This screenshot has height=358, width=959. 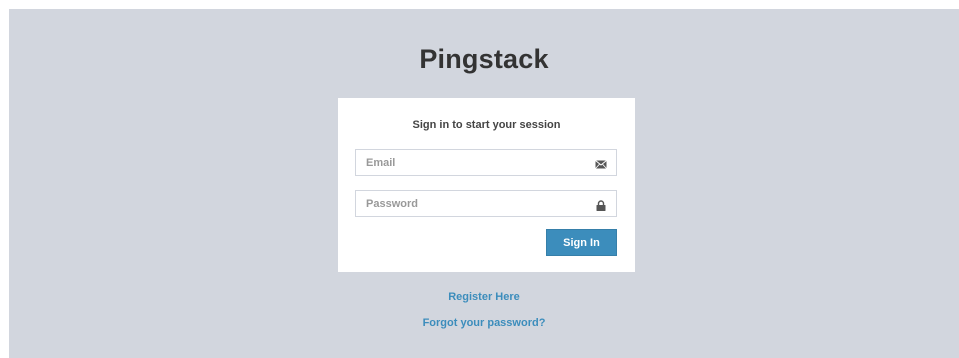 I want to click on password-field-group, so click(x=486, y=203).